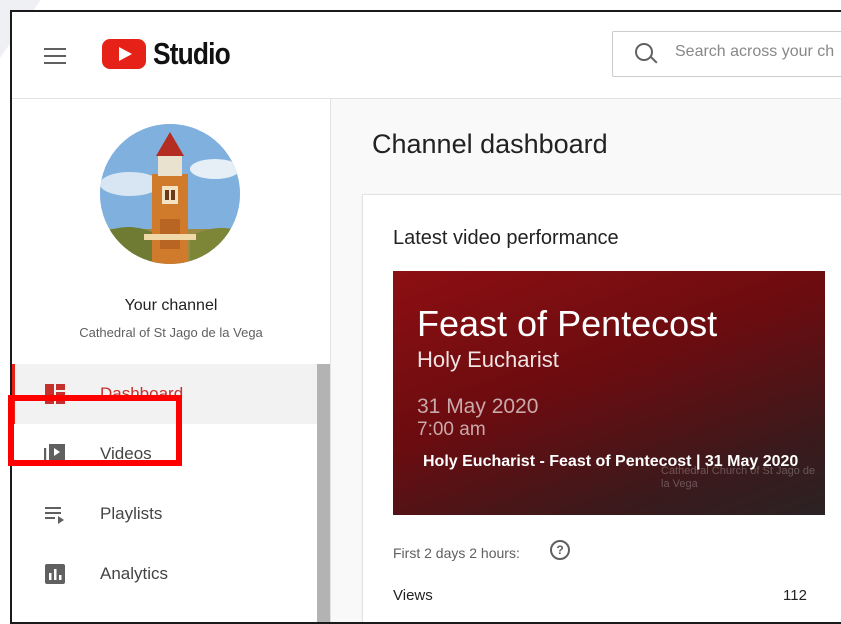  I want to click on sidebar-item-videos: Videos, so click(171, 454).